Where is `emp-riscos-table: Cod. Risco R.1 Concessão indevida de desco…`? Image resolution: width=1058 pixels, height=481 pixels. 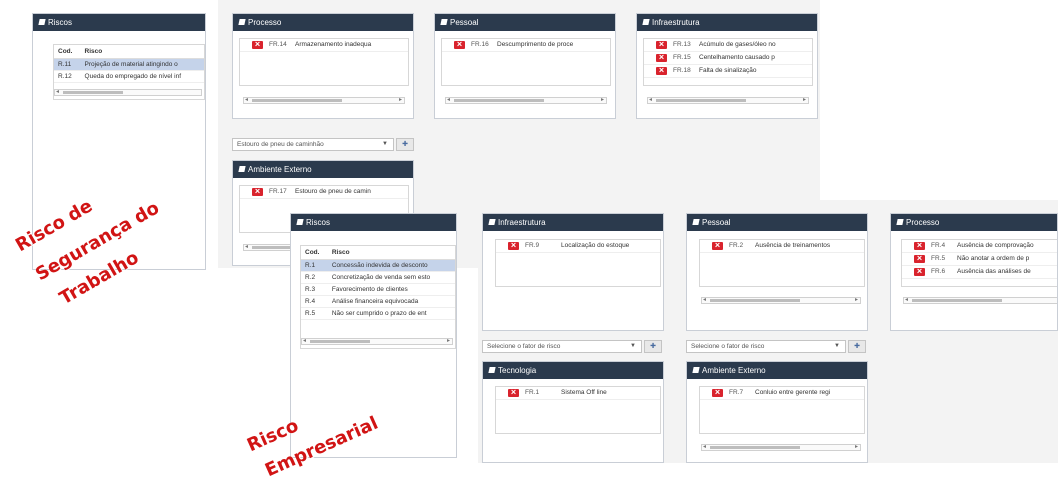
emp-riscos-table: Cod. Risco R.1 Concessão indevida de desco… is located at coordinates (378, 297).